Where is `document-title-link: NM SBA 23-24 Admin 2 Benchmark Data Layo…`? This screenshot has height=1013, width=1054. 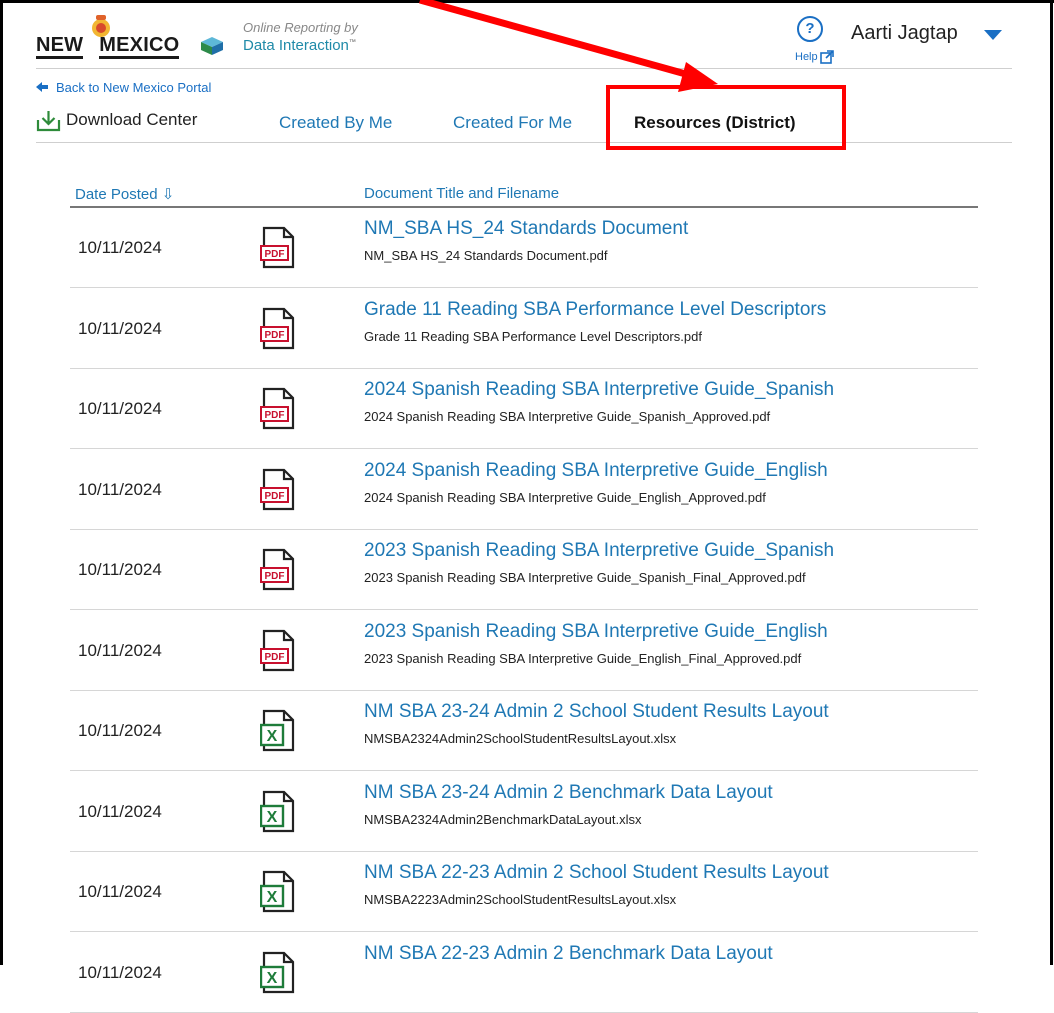 document-title-link: NM SBA 23-24 Admin 2 Benchmark Data Layo… is located at coordinates (568, 793).